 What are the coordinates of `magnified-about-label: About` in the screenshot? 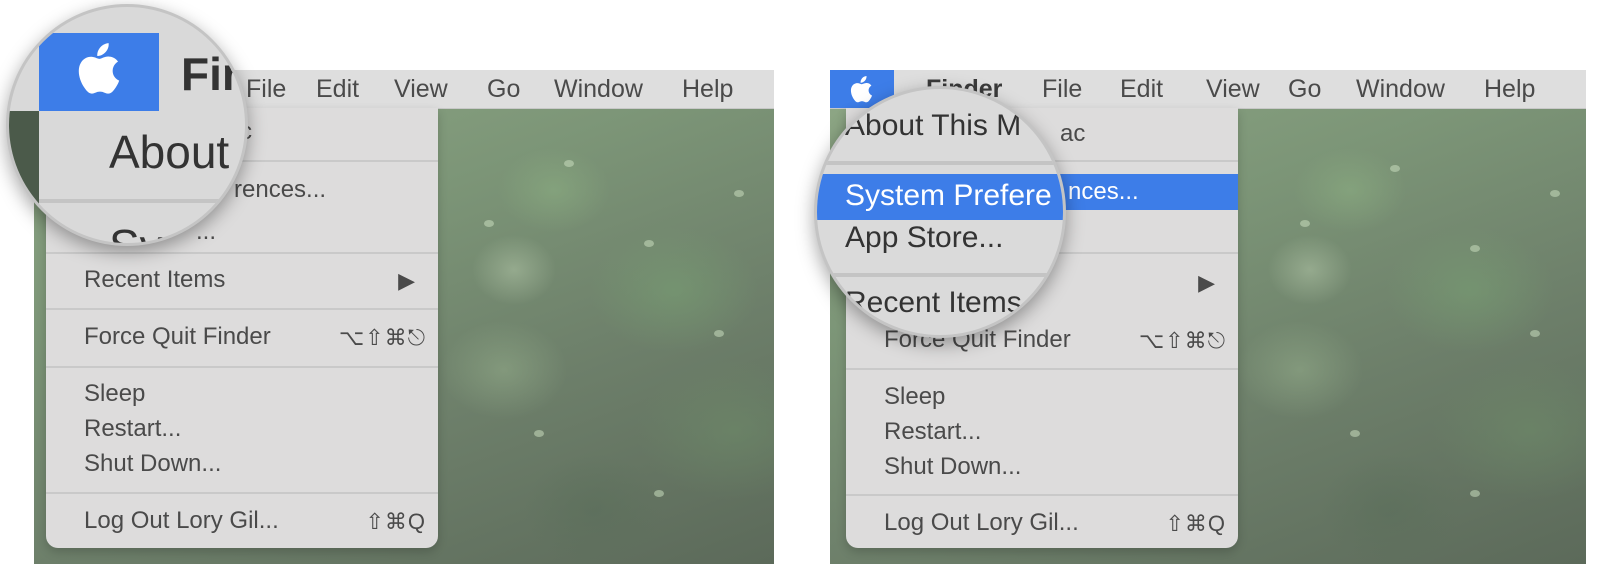 It's located at (169, 152).